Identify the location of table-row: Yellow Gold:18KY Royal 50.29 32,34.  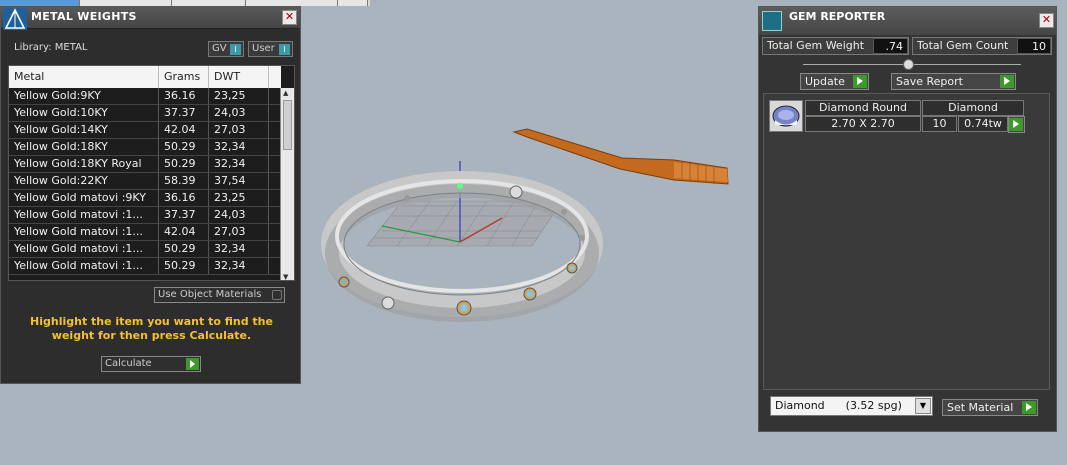
(145, 164).